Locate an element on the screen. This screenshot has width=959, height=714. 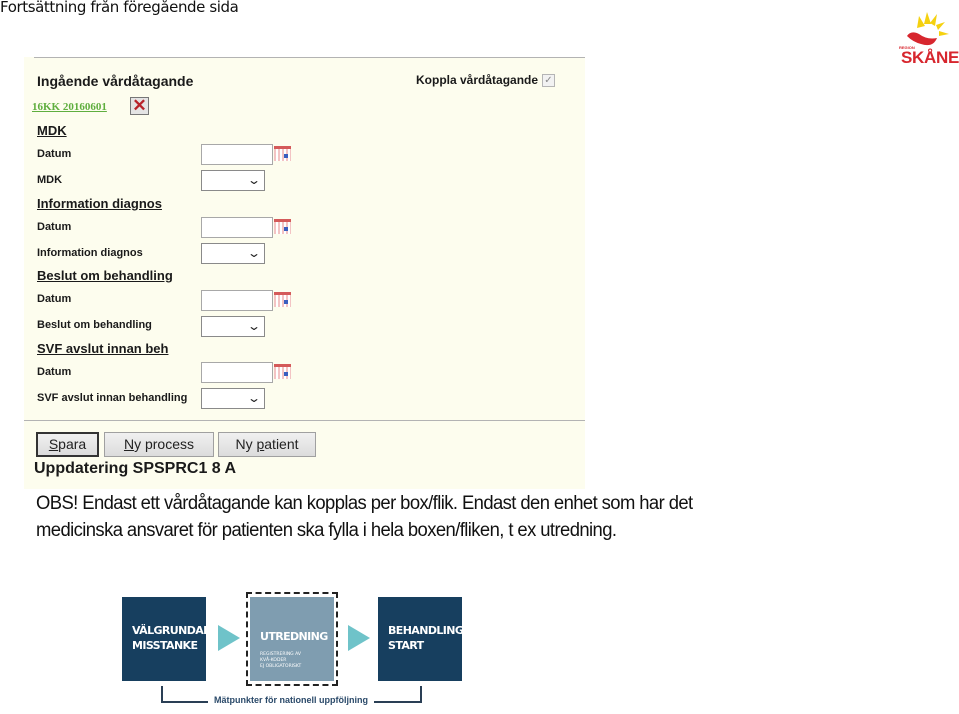
beslut-date-input is located at coordinates (237, 300).